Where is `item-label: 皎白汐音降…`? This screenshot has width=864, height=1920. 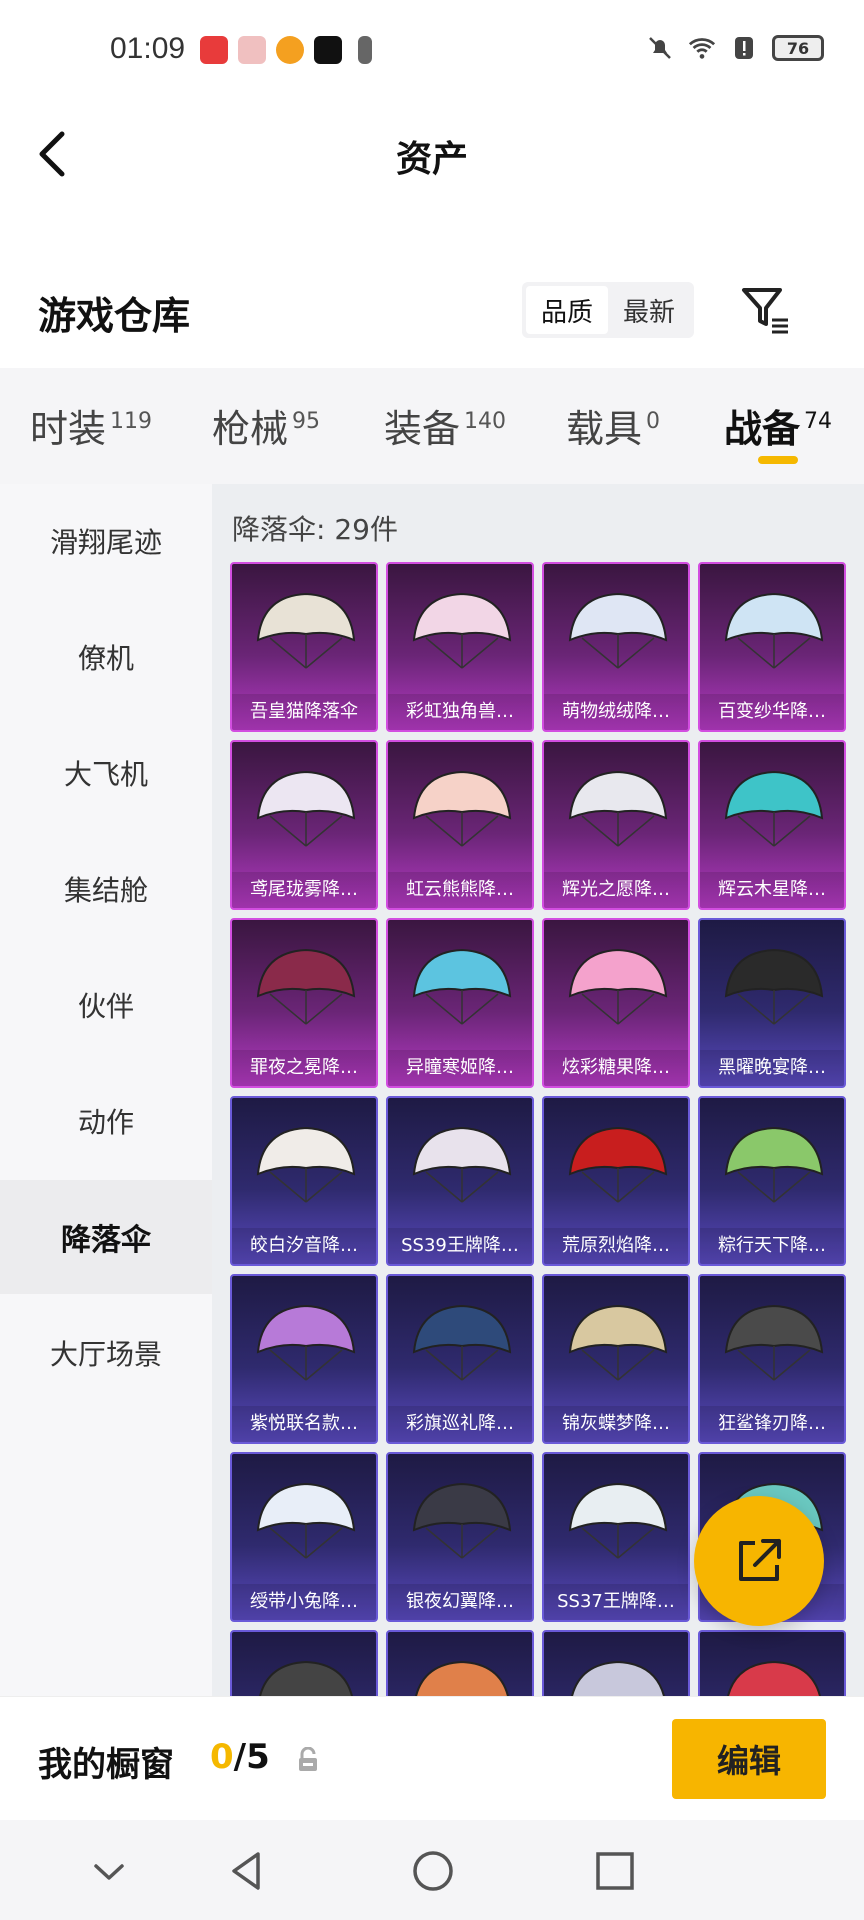
item-label: 皎白汐音降… is located at coordinates (304, 1246).